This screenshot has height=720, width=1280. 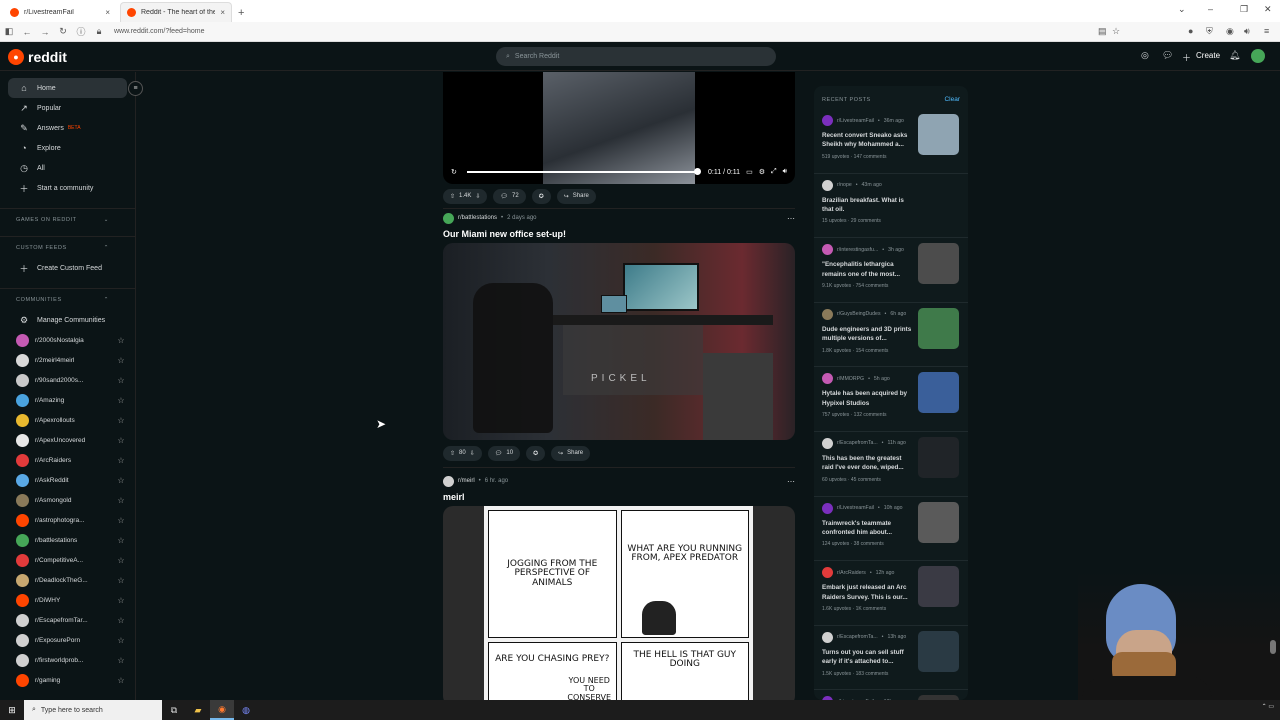 What do you see at coordinates (67, 247) in the screenshot?
I see `custom-feeds-section-header: CUSTOM FEEDS ⌃` at bounding box center [67, 247].